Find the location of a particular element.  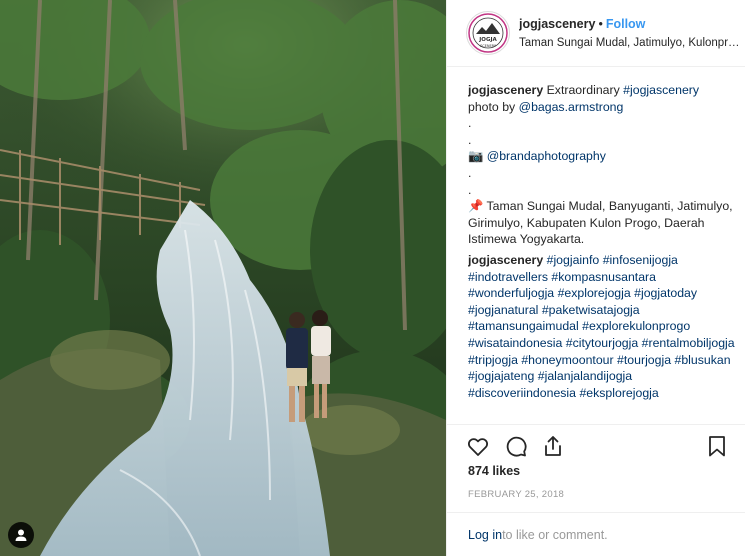

comment-icon is located at coordinates (516, 446).